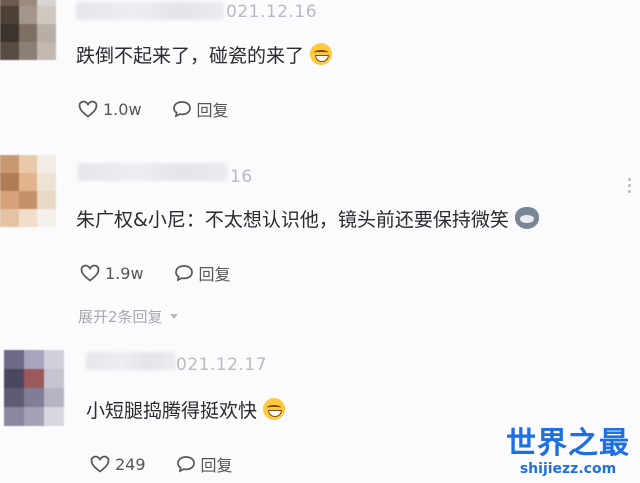 The image size is (640, 483). Describe the element at coordinates (120, 317) in the screenshot. I see `expand-replies-label: 展开2条回复` at that location.